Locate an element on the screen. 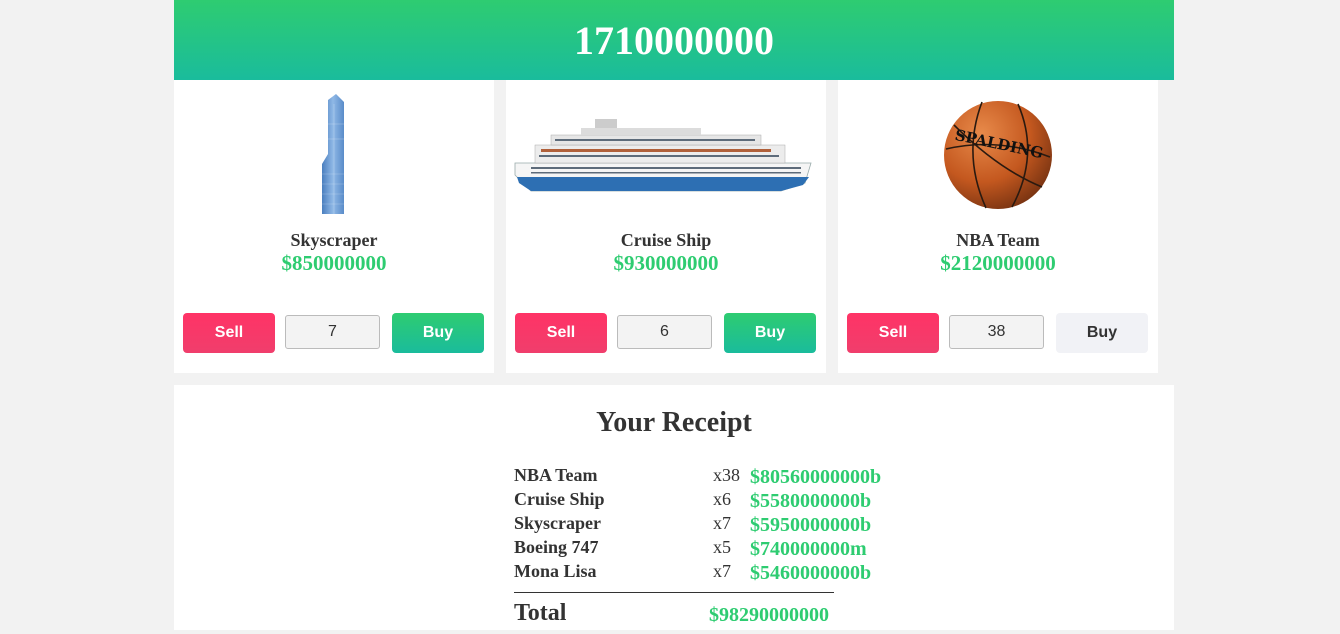 The height and width of the screenshot is (634, 1340). receipt-row: NBA Team x38 $80560000000b is located at coordinates (714, 477).